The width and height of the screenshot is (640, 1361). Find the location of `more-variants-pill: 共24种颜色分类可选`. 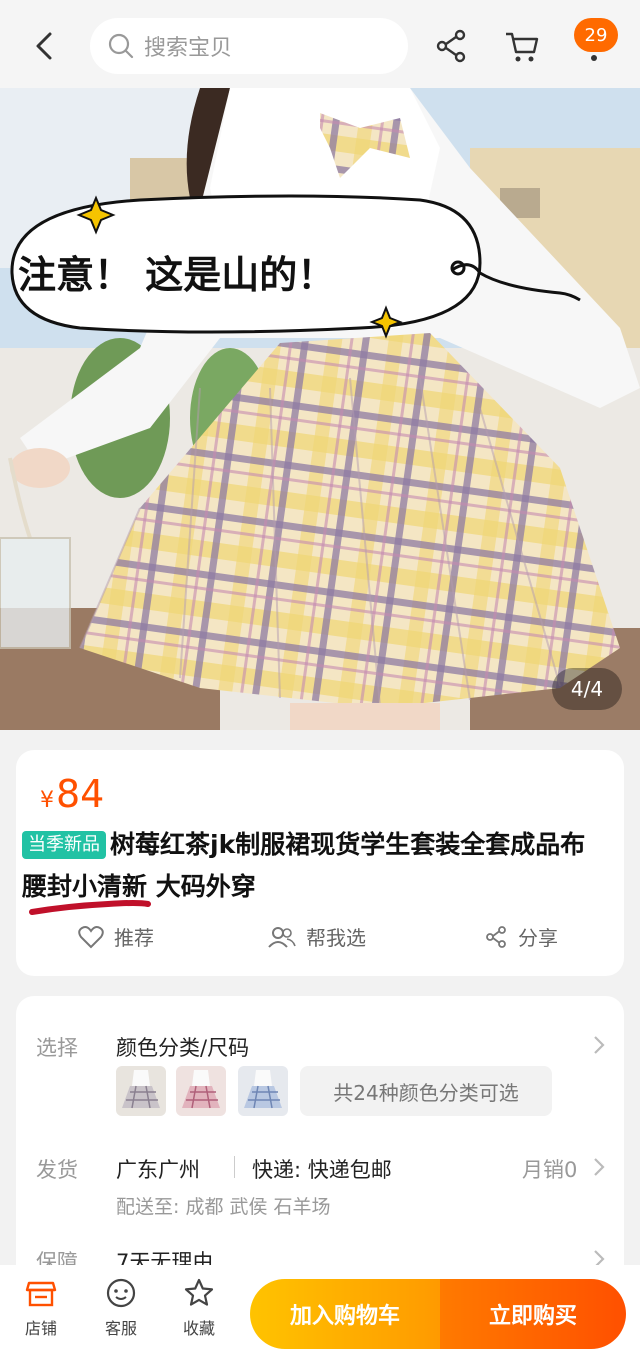

more-variants-pill: 共24种颜色分类可选 is located at coordinates (426, 1091).